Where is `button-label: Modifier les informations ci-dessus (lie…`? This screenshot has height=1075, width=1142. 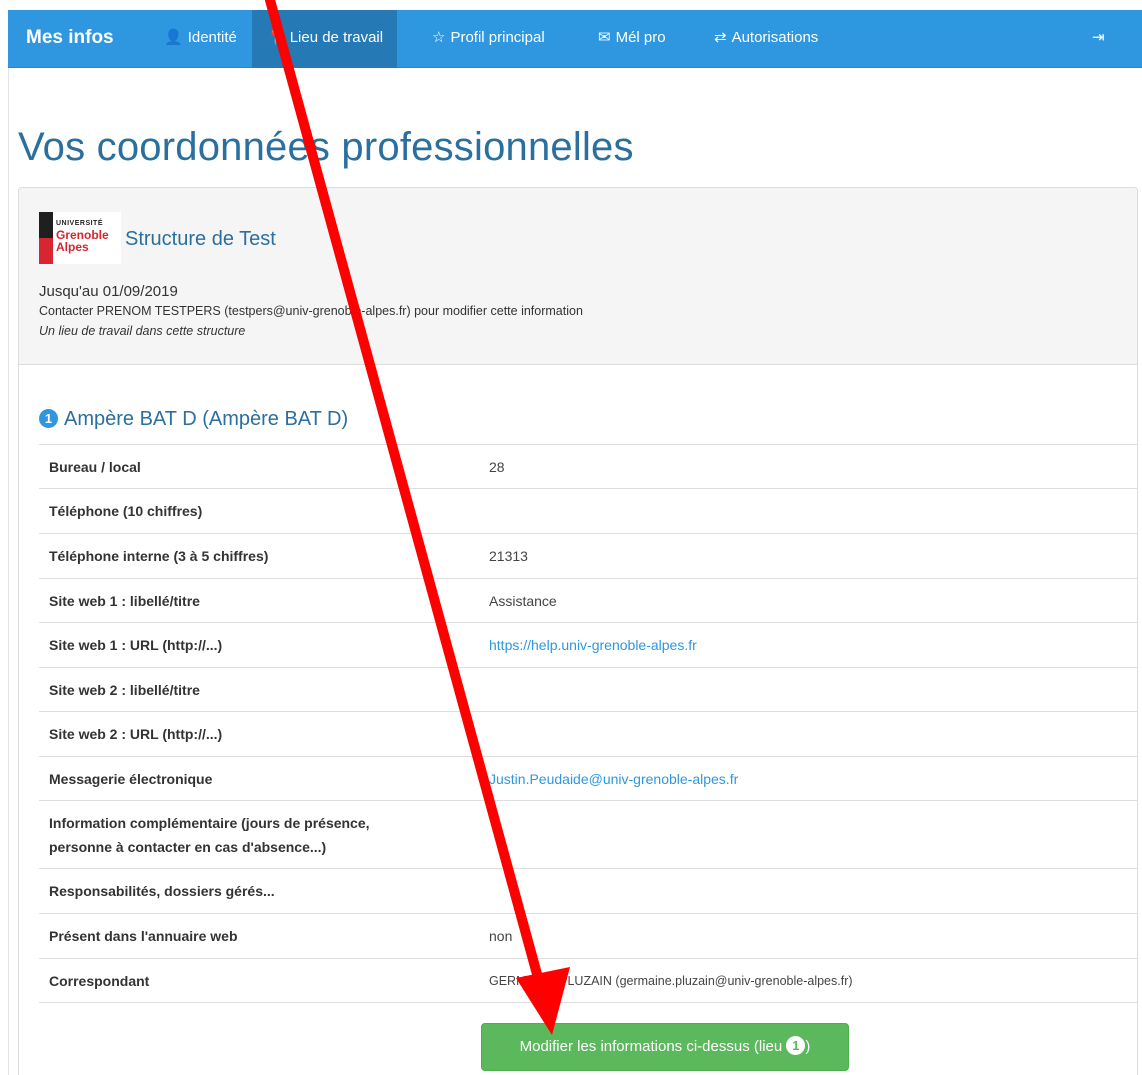 button-label: Modifier les informations ci-dessus (lie… is located at coordinates (653, 1046).